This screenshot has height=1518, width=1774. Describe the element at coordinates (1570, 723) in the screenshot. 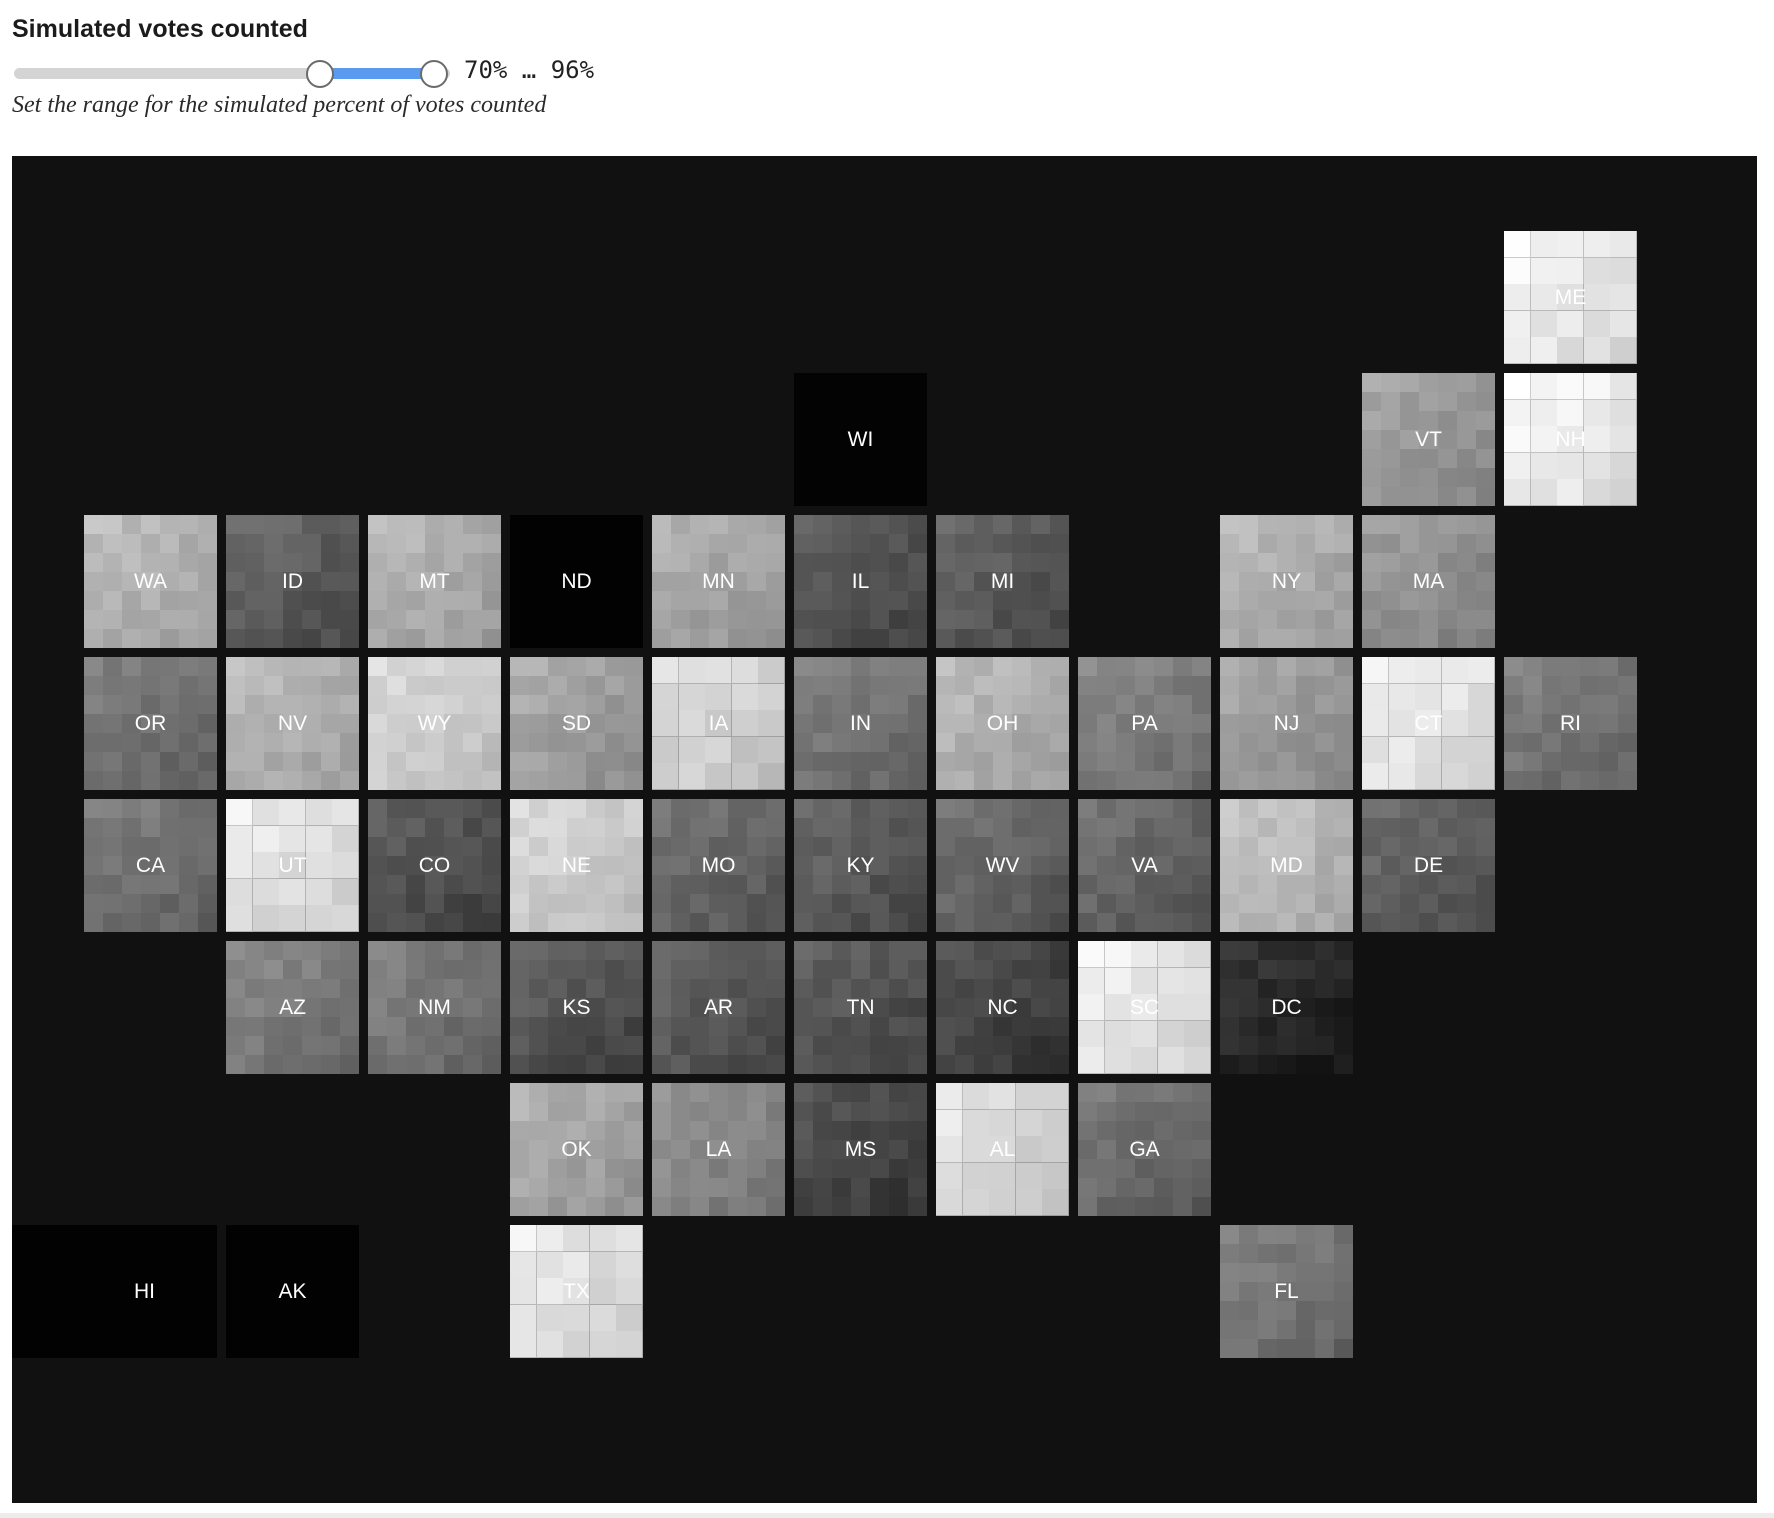

I see `state-tile-ri: RI` at that location.